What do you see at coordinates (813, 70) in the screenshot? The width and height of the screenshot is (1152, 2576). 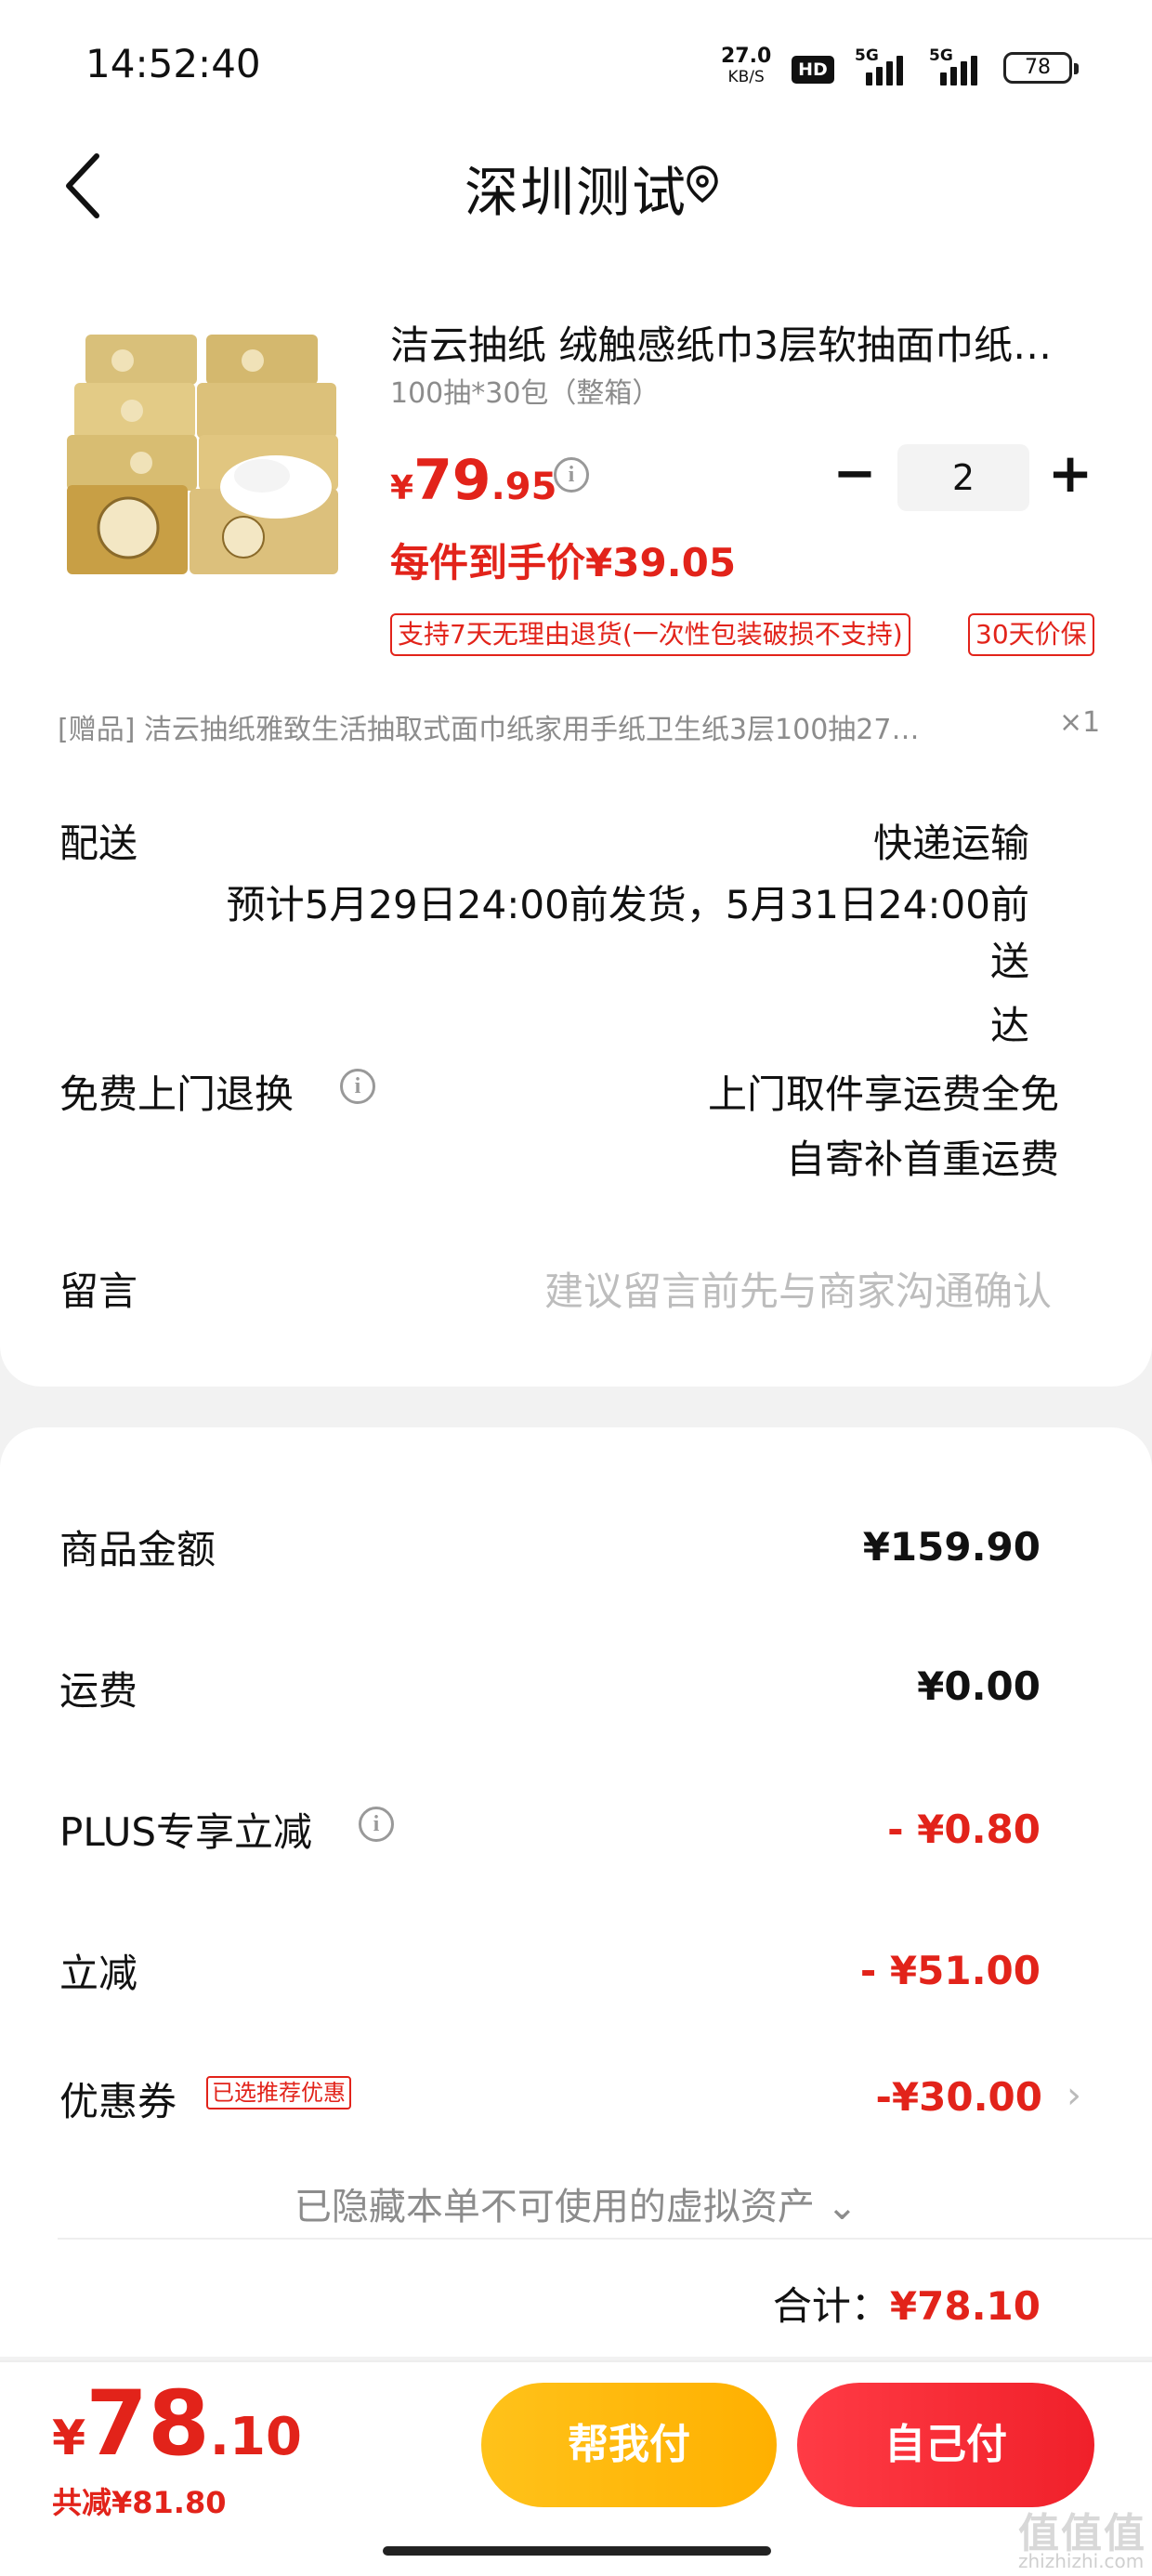 I see `hd-icon: HD` at bounding box center [813, 70].